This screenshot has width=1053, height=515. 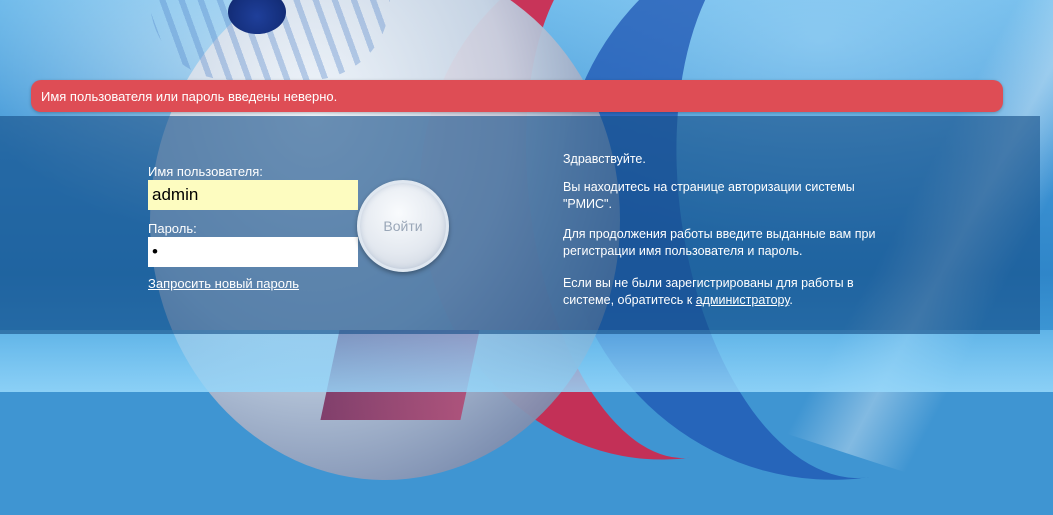 What do you see at coordinates (526, 361) in the screenshot?
I see `background-bottom-glow` at bounding box center [526, 361].